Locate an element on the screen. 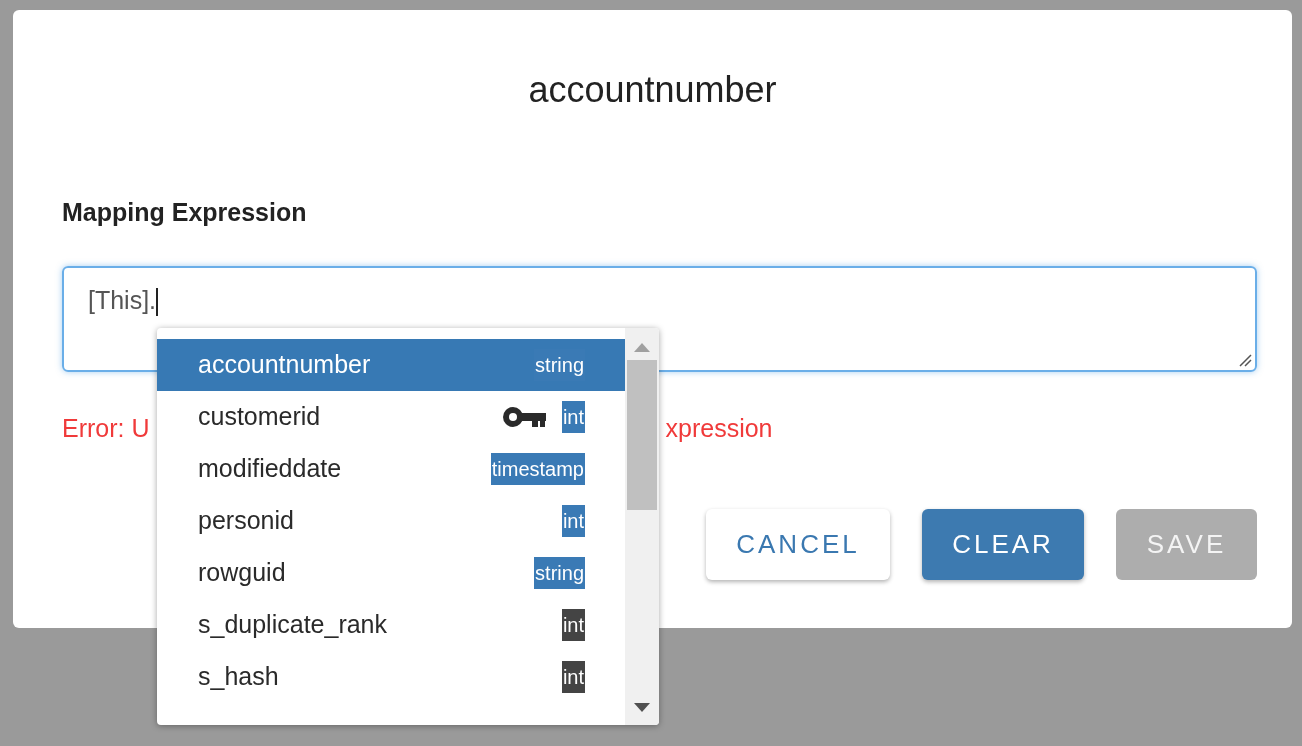  resize-handle-icon is located at coordinates (1245, 359).